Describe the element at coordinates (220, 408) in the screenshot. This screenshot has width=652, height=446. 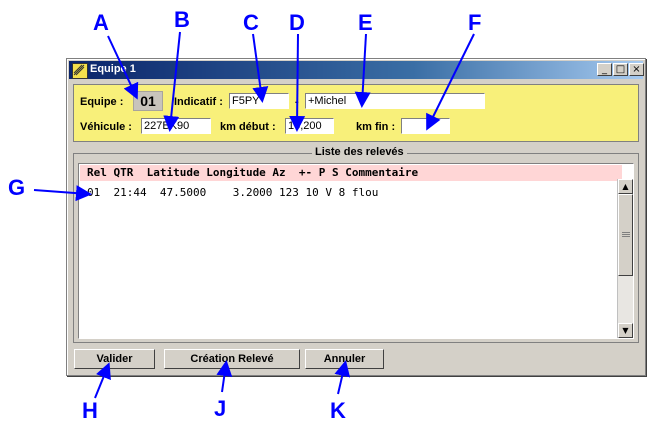
I see `annotation-j: J` at that location.